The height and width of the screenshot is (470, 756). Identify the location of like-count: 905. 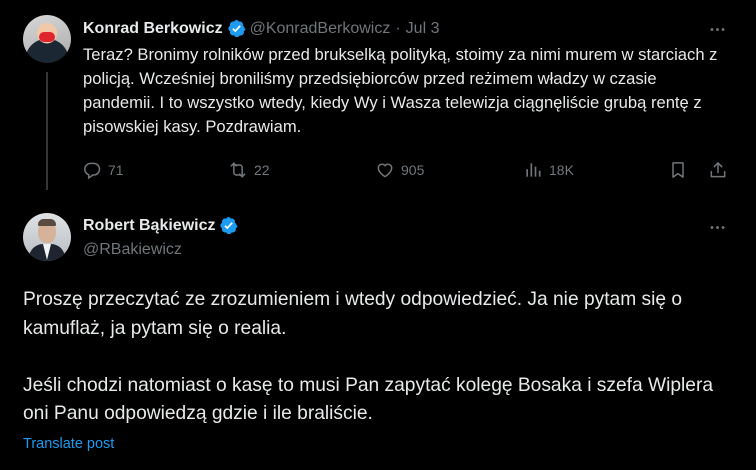
(413, 170).